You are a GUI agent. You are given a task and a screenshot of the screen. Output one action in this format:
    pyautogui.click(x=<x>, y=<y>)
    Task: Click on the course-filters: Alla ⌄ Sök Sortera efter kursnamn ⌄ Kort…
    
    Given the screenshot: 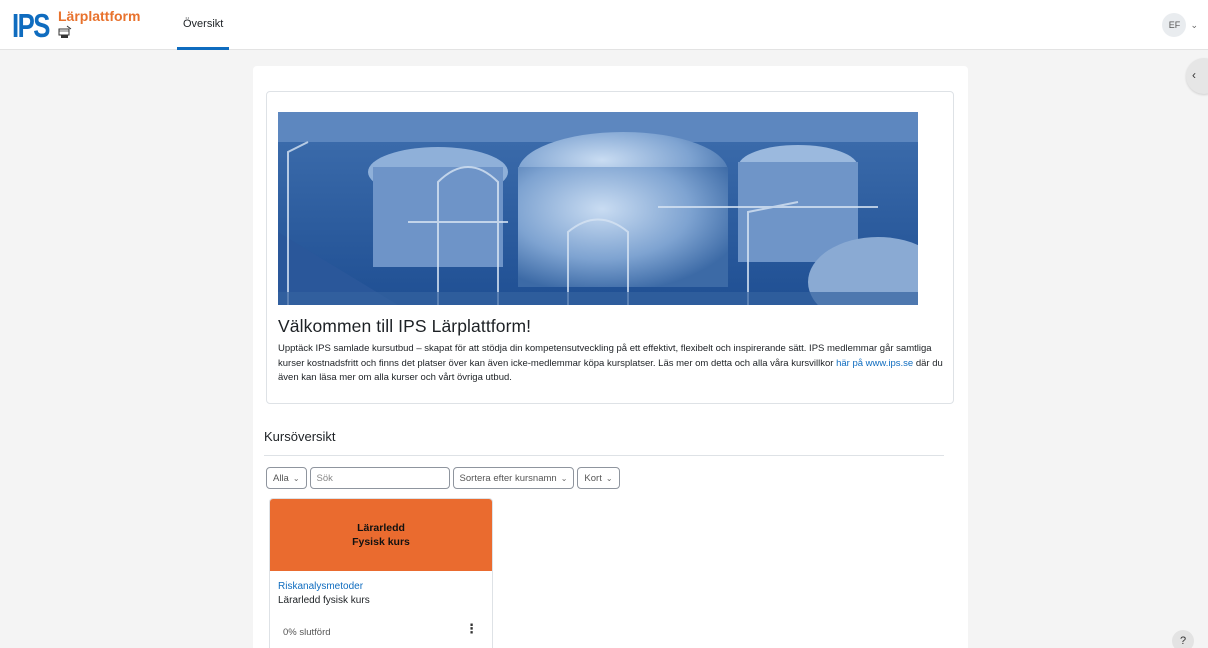 What is the action you would take?
    pyautogui.click(x=443, y=478)
    